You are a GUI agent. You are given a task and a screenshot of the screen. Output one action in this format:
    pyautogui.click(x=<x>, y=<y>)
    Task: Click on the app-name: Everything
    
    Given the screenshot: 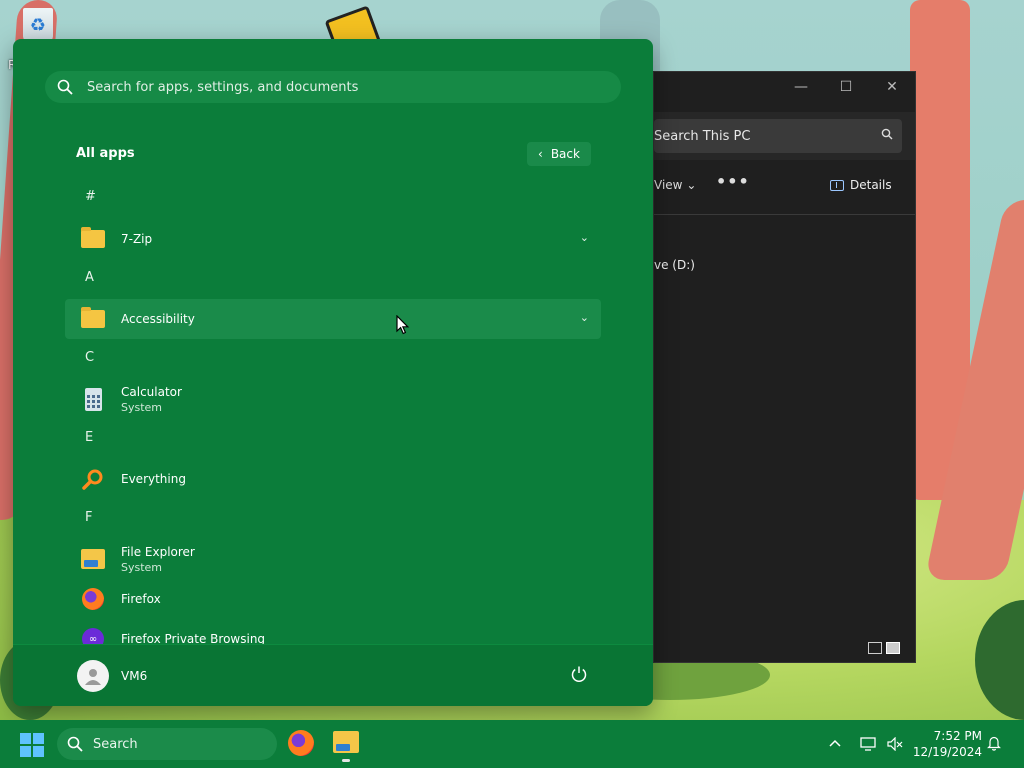 What is the action you would take?
    pyautogui.click(x=153, y=479)
    